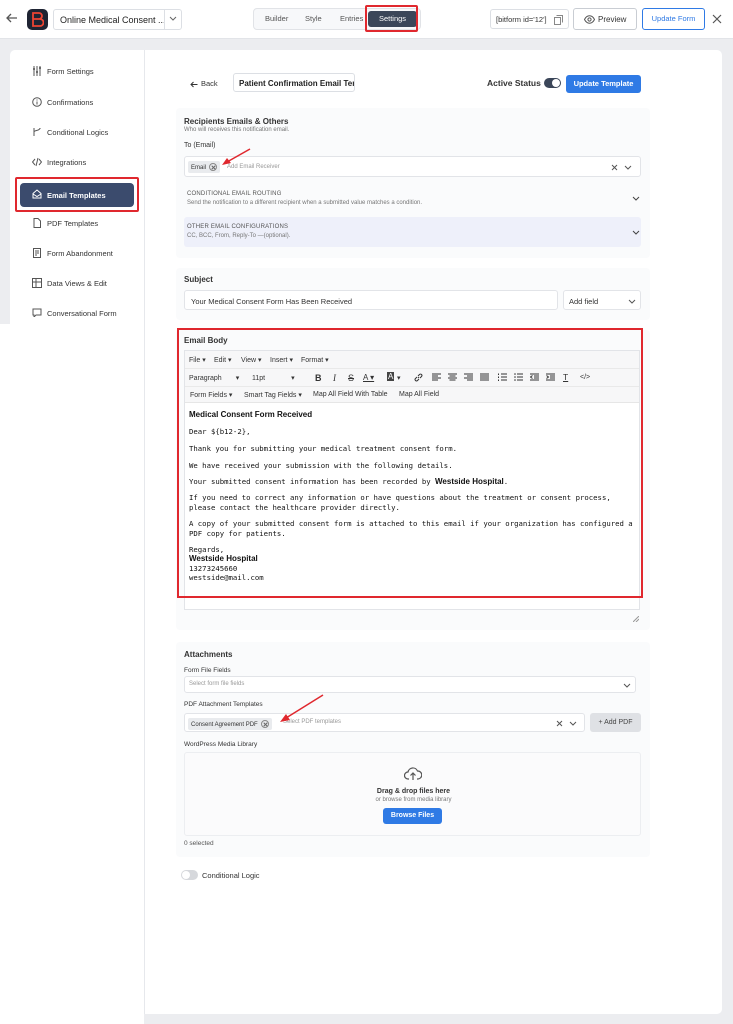 Image resolution: width=733 pixels, height=1024 pixels. I want to click on add-field-select: Add field, so click(602, 300).